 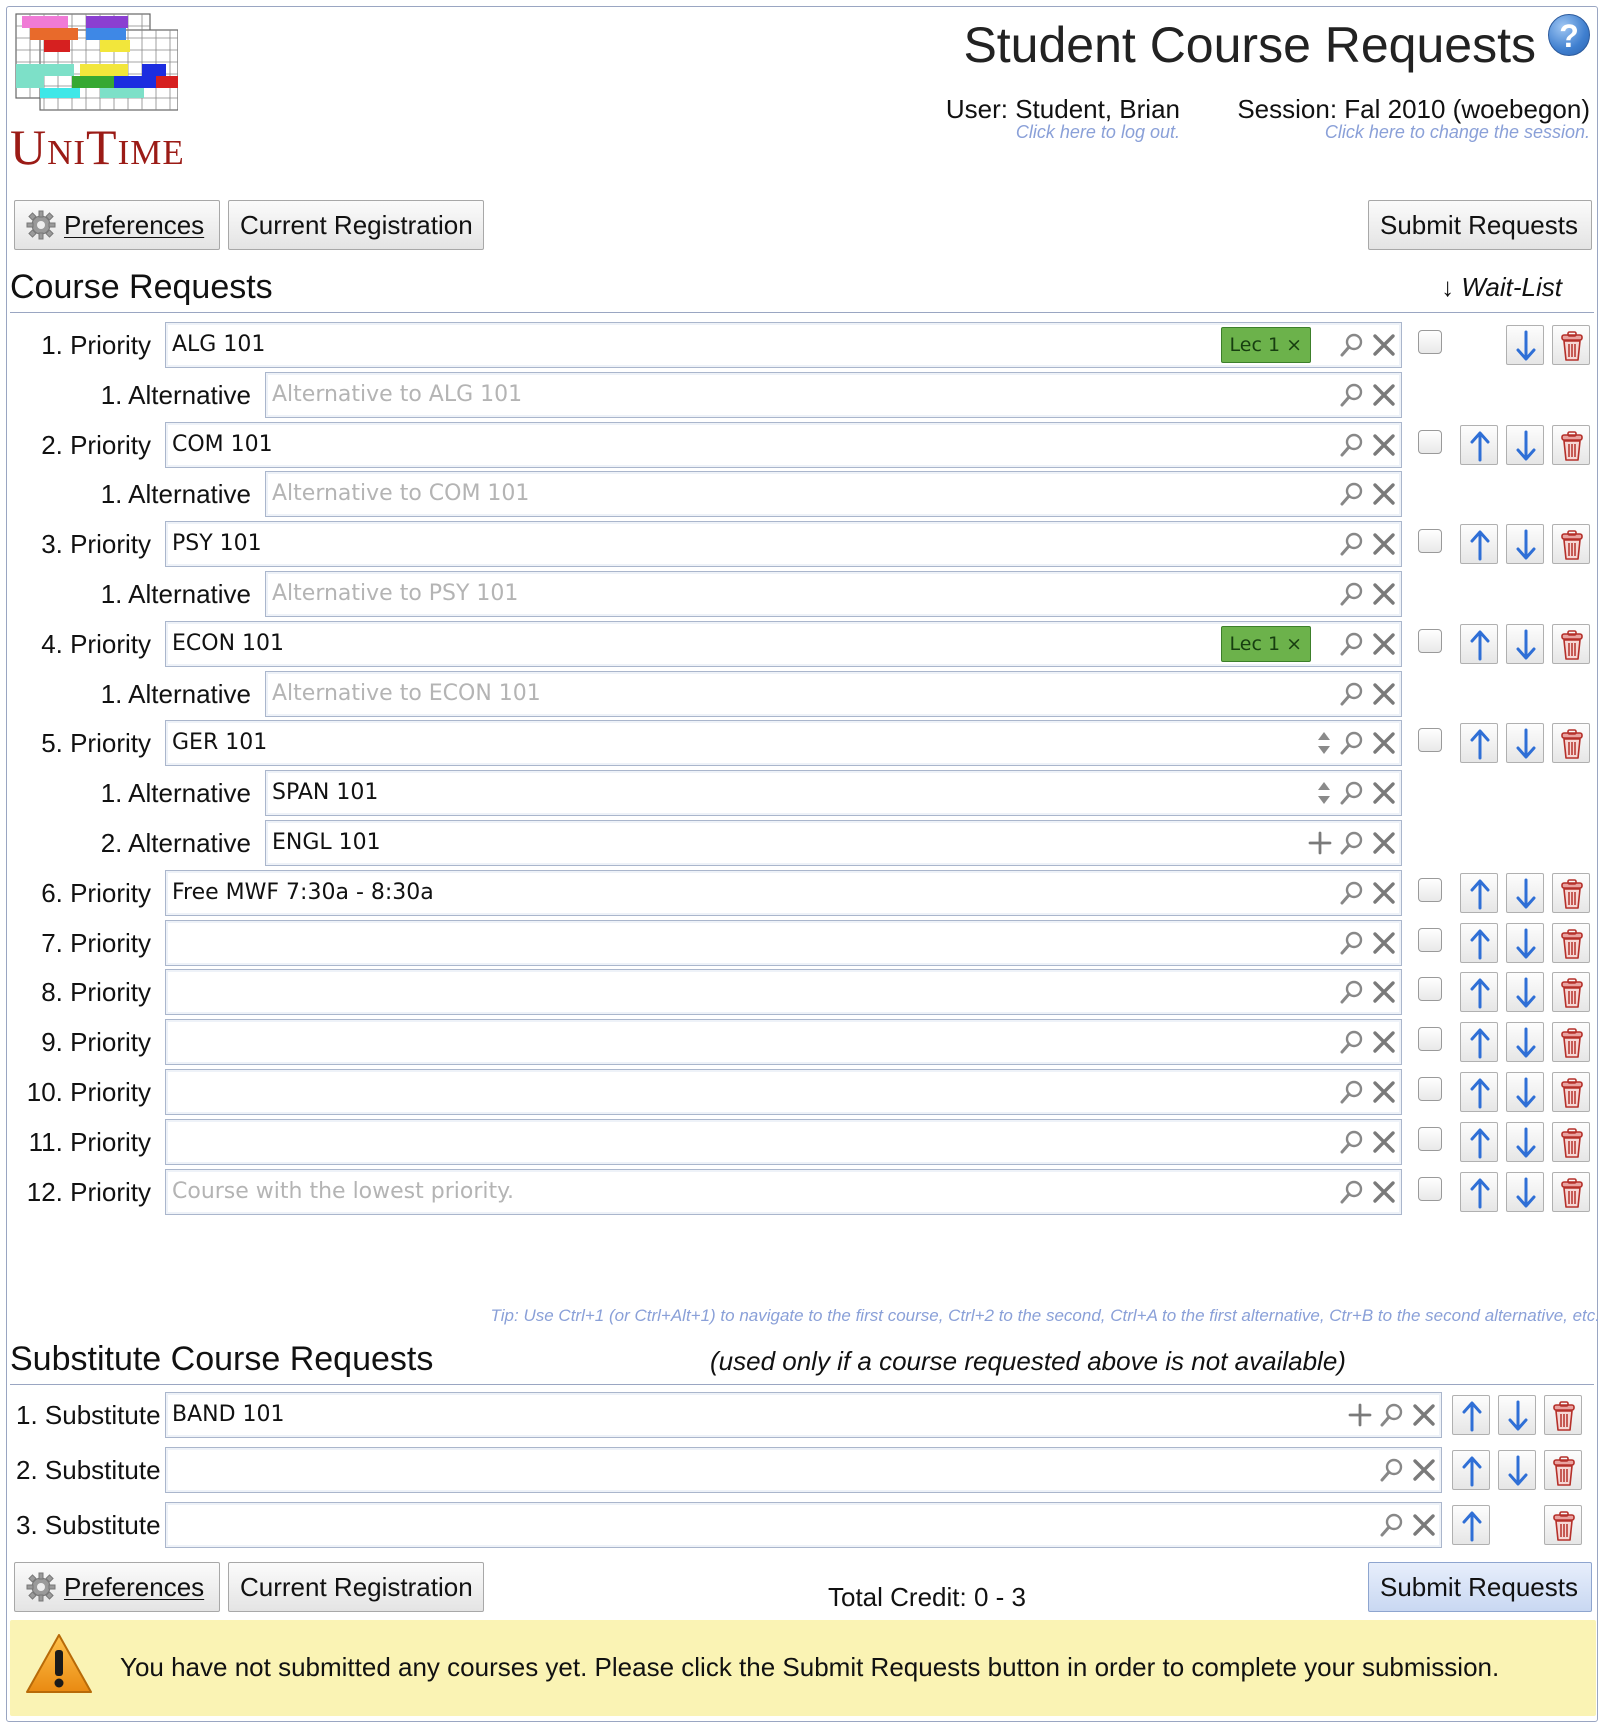 What do you see at coordinates (783, 1192) in the screenshot?
I see `course-request-input: Course with the lowest priority.` at bounding box center [783, 1192].